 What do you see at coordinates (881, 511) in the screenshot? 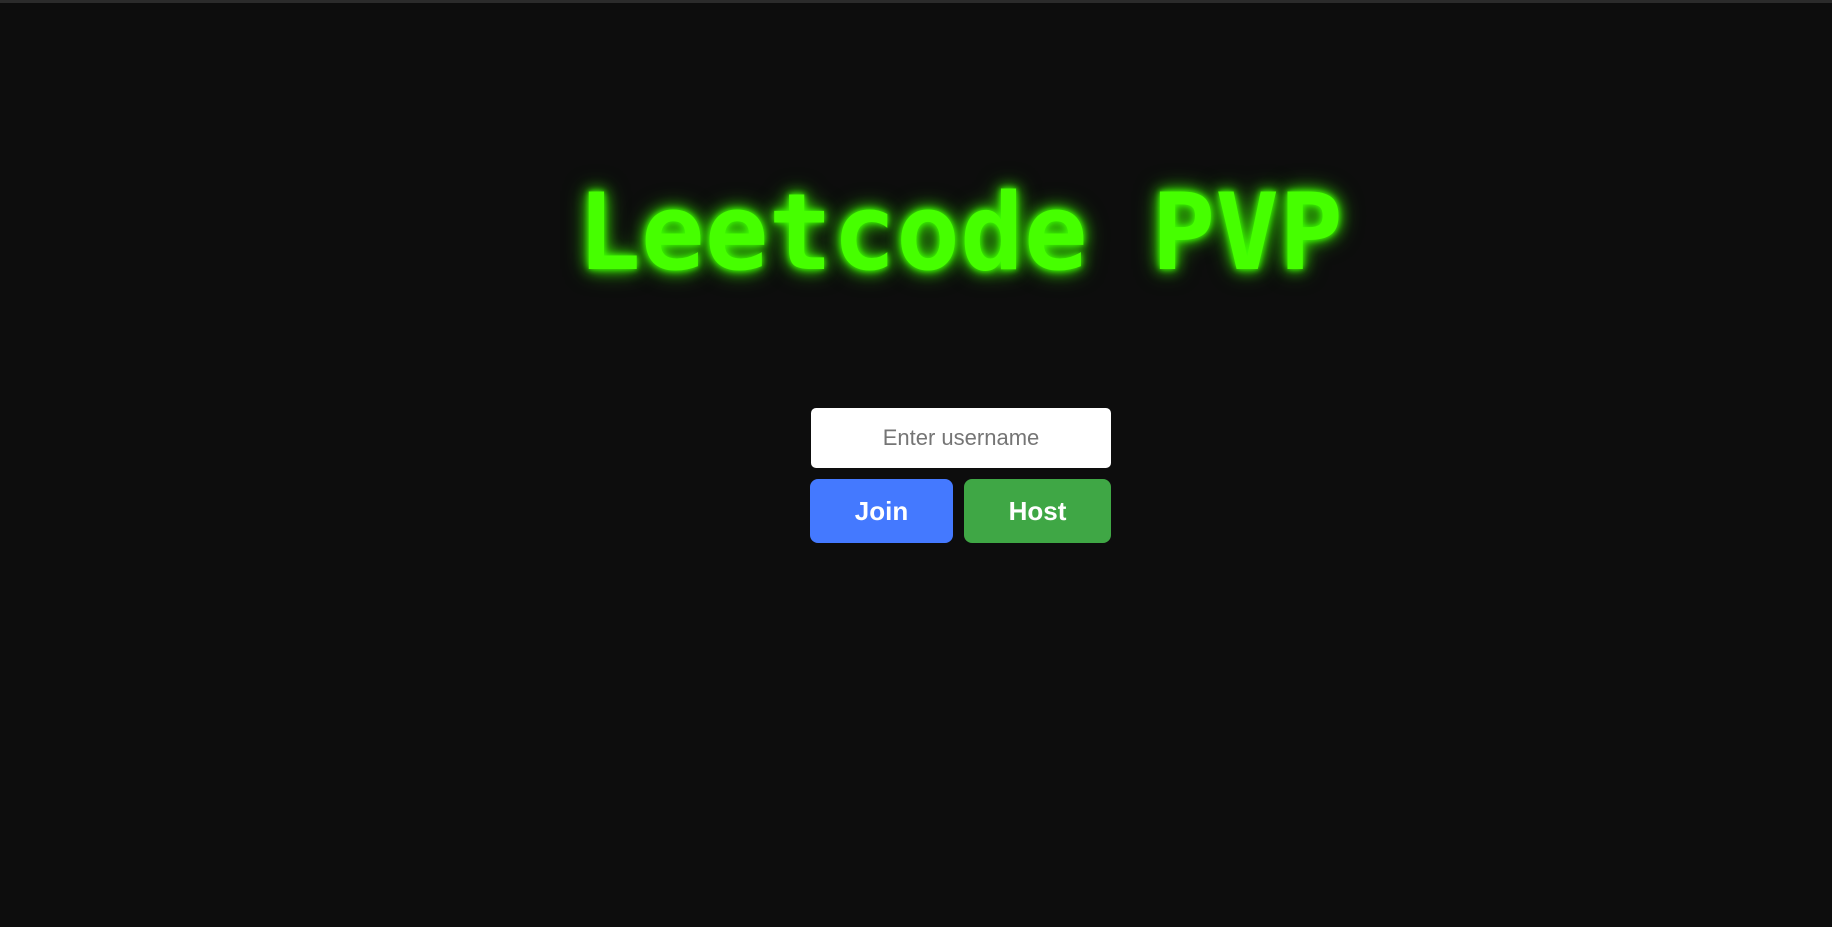
I see `join-button: Join` at bounding box center [881, 511].